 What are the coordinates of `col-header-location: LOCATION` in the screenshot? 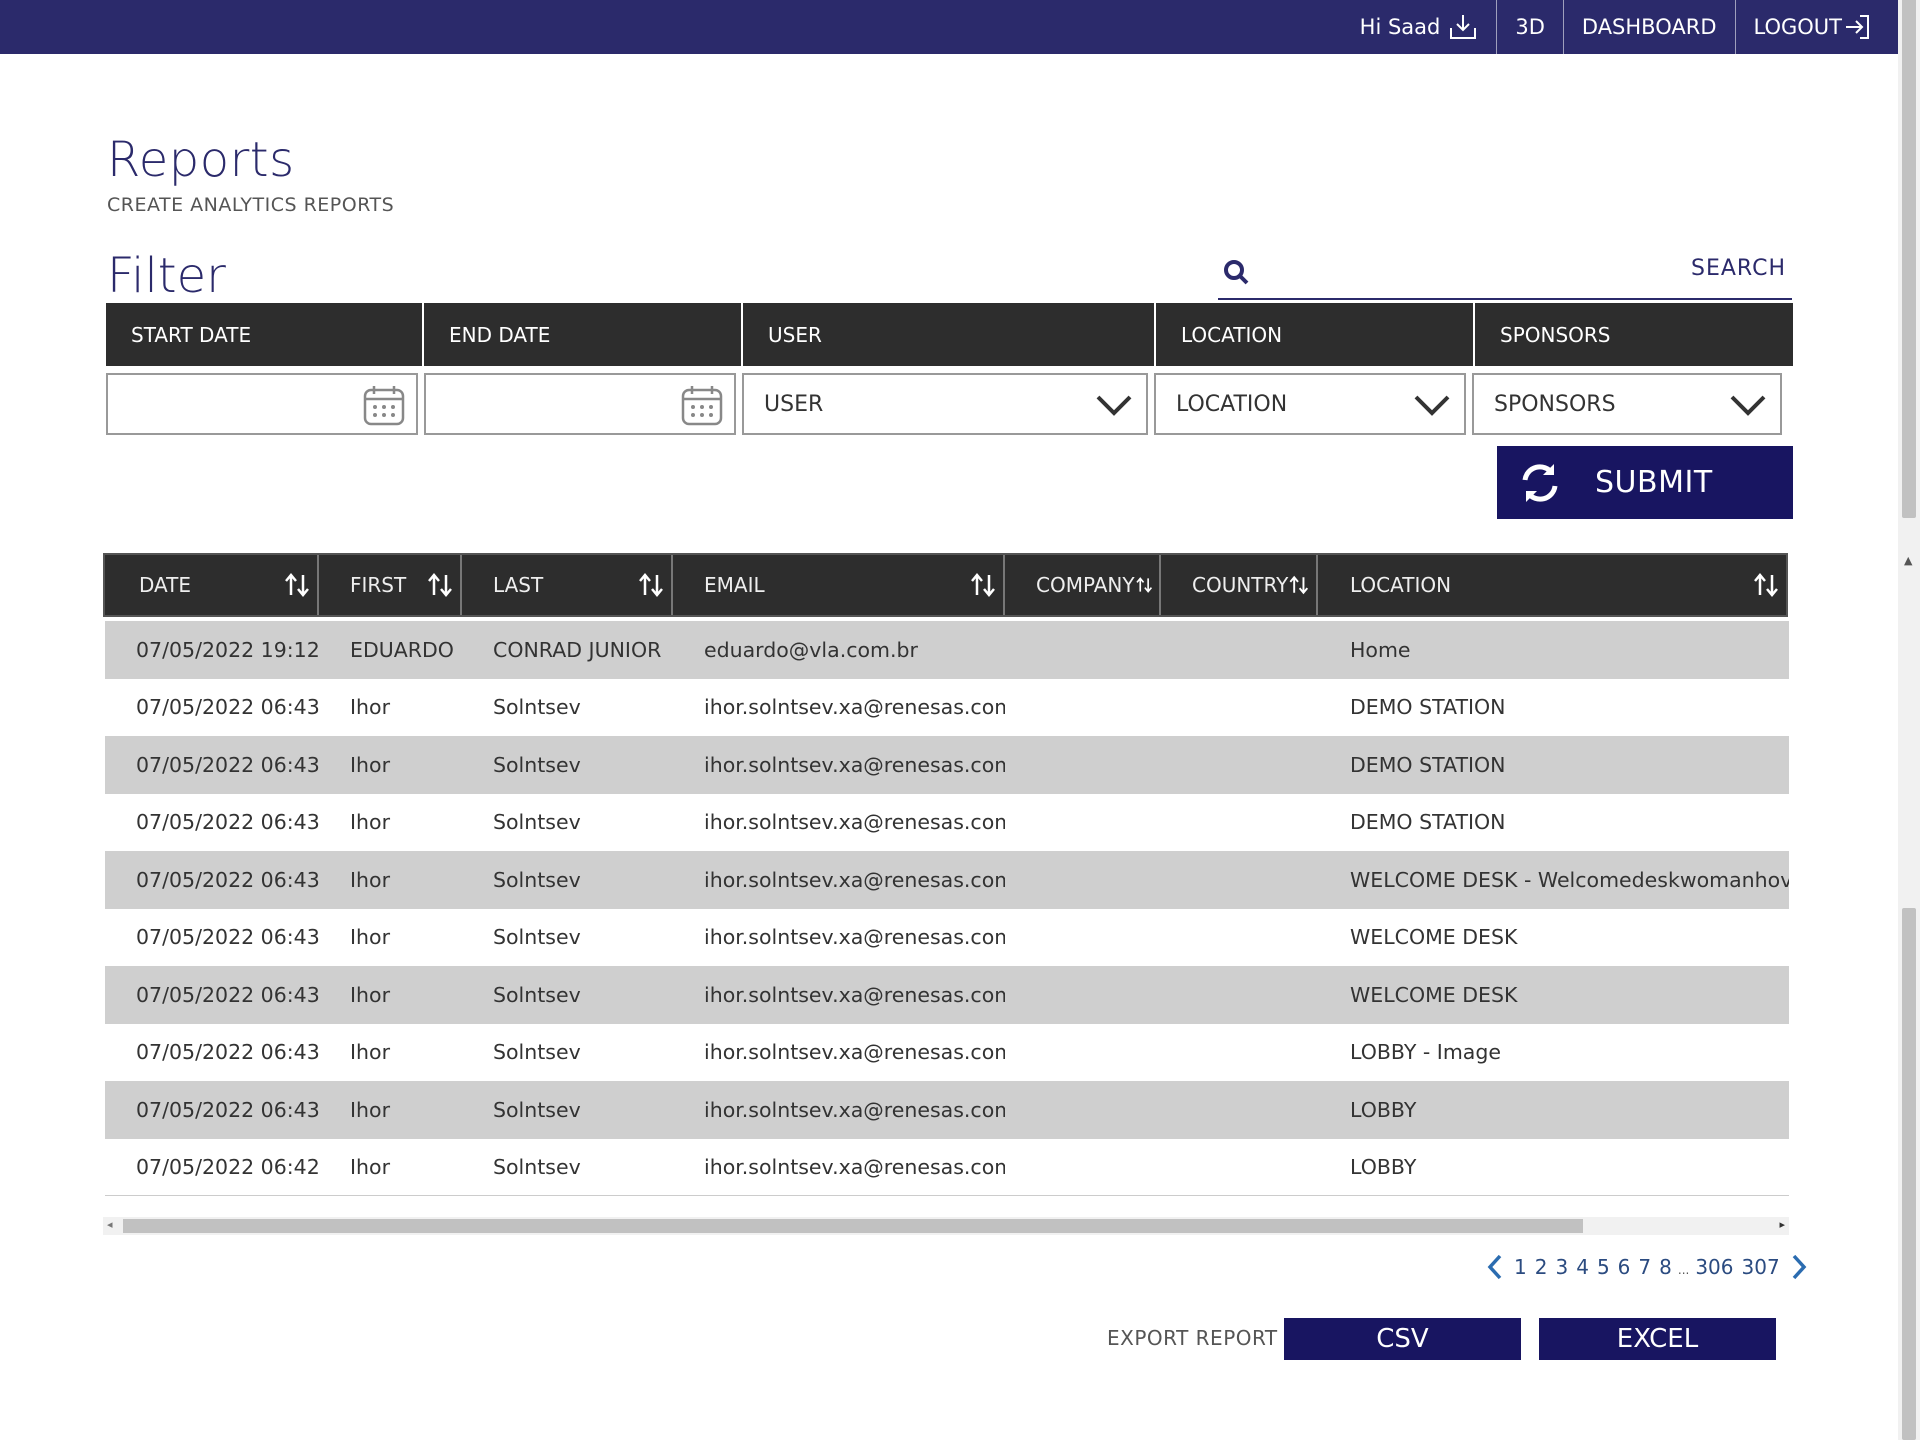 It's located at (1552, 585).